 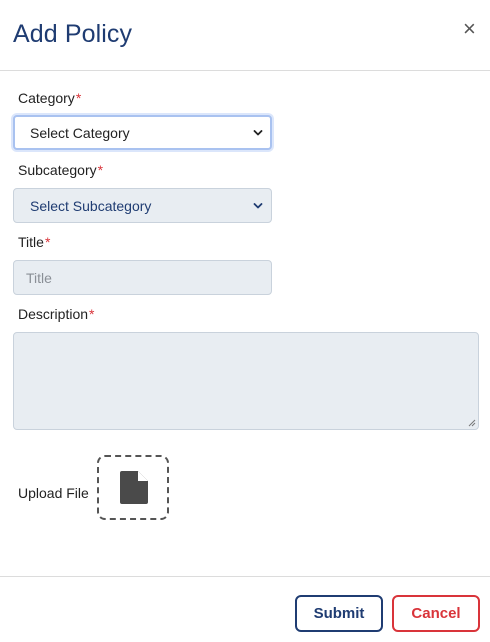 I want to click on title-input: Title, so click(x=142, y=277).